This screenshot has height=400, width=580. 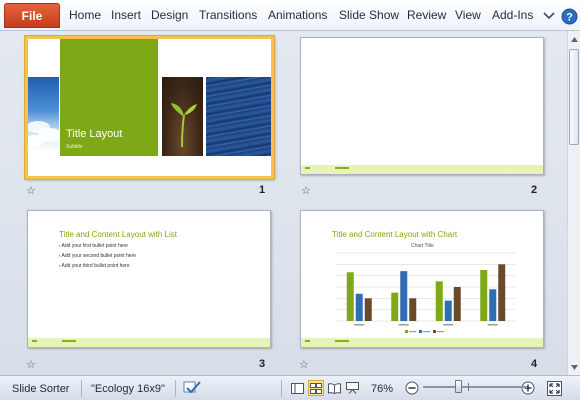 What do you see at coordinates (97, 266) in the screenshot?
I see `list-item: Add your third bullet point here` at bounding box center [97, 266].